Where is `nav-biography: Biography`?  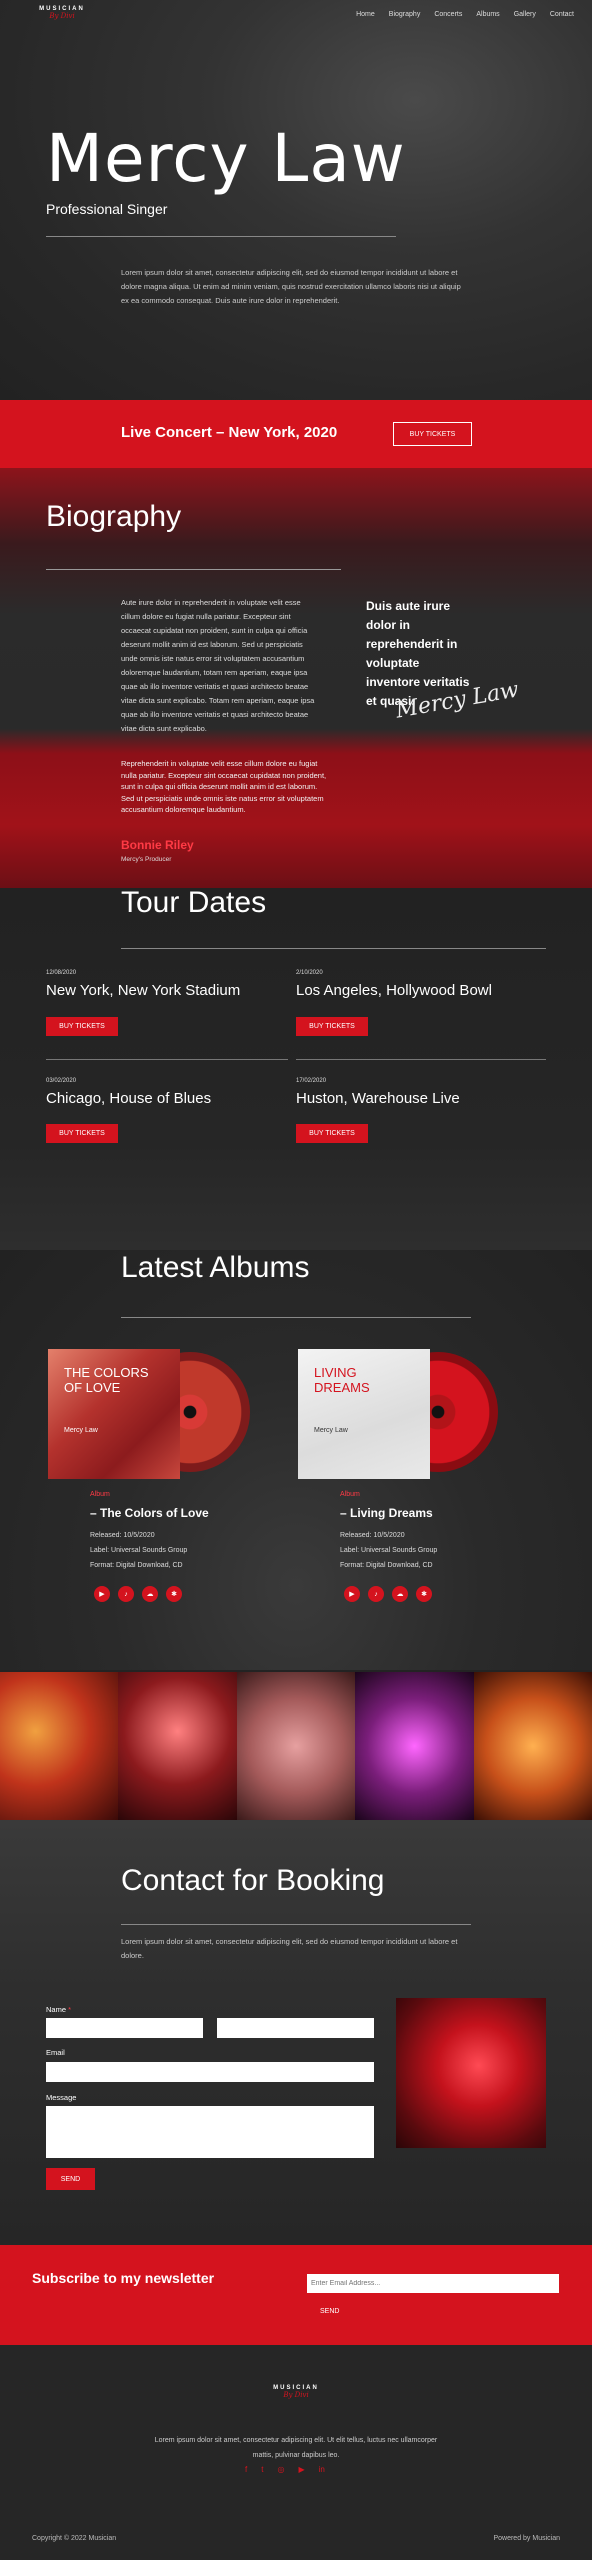
nav-biography: Biography is located at coordinates (405, 14).